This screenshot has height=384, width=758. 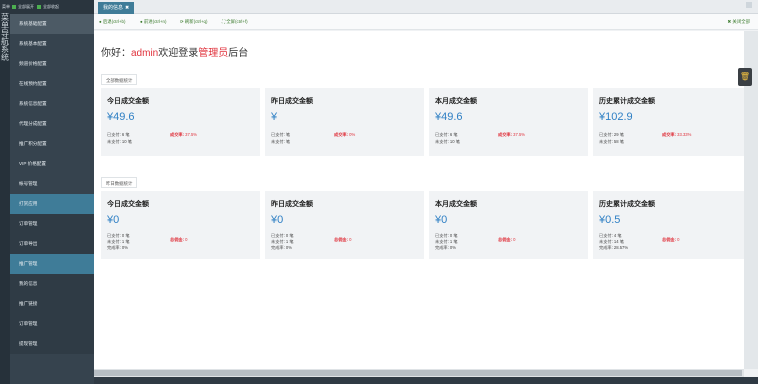 I want to click on sidebar-item: 推广链接, so click(x=52, y=304).